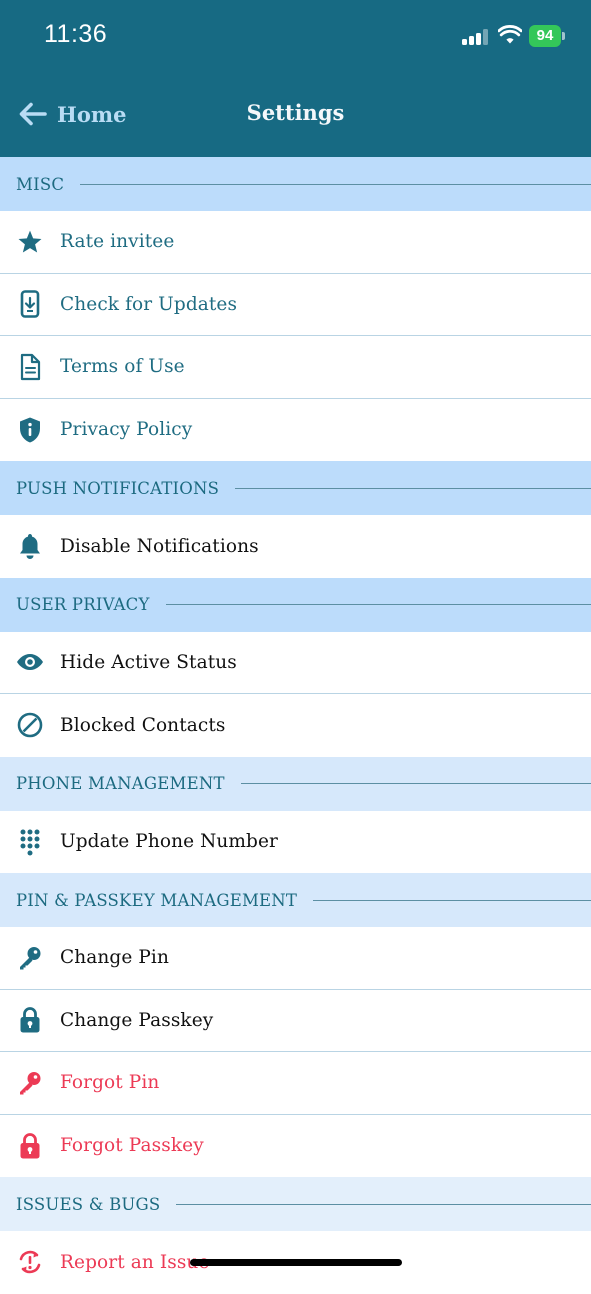 This screenshot has height=1294, width=591. Describe the element at coordinates (40, 184) in the screenshot. I see `section-title: MISC` at that location.